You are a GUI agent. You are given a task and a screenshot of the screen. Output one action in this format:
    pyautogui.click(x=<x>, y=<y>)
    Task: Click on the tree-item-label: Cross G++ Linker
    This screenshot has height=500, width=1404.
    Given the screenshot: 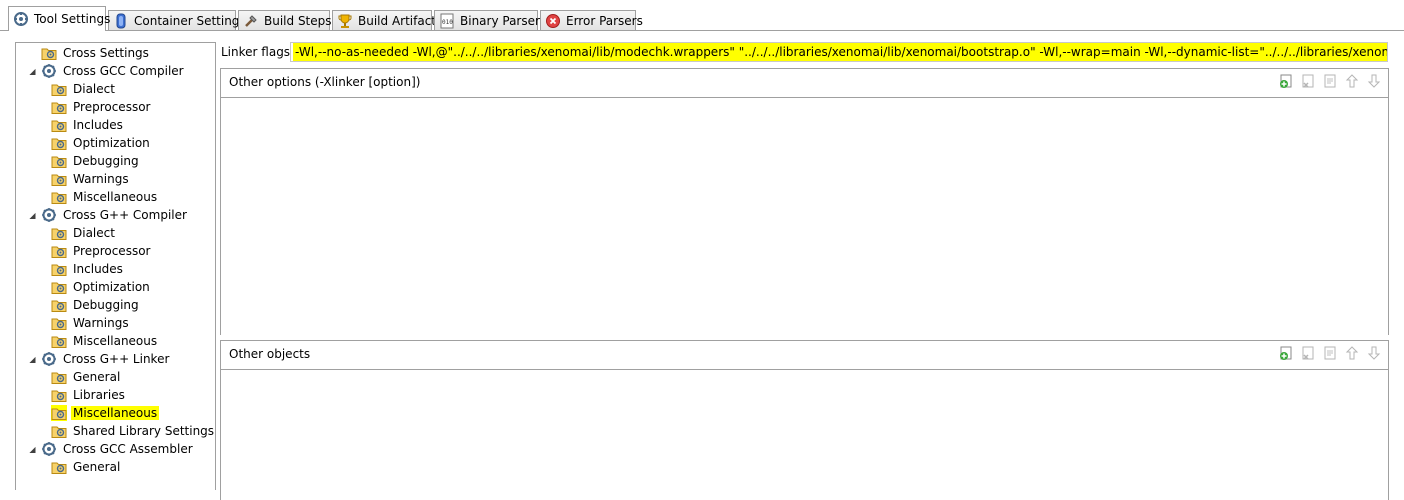 What is the action you would take?
    pyautogui.click(x=116, y=359)
    